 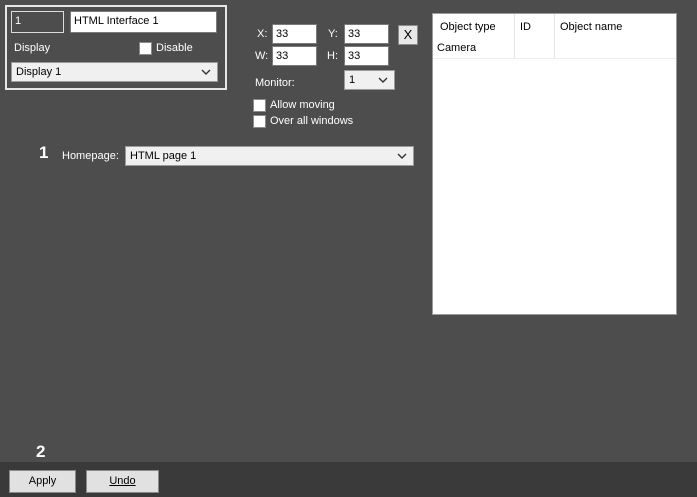 What do you see at coordinates (302, 105) in the screenshot?
I see `allow-moving-label: Allow moving` at bounding box center [302, 105].